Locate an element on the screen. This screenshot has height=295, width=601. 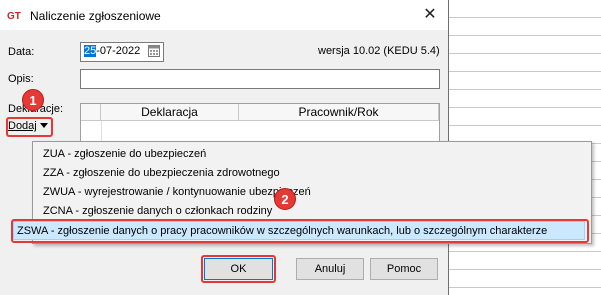
date-selected-part: 25 is located at coordinates (90, 51).